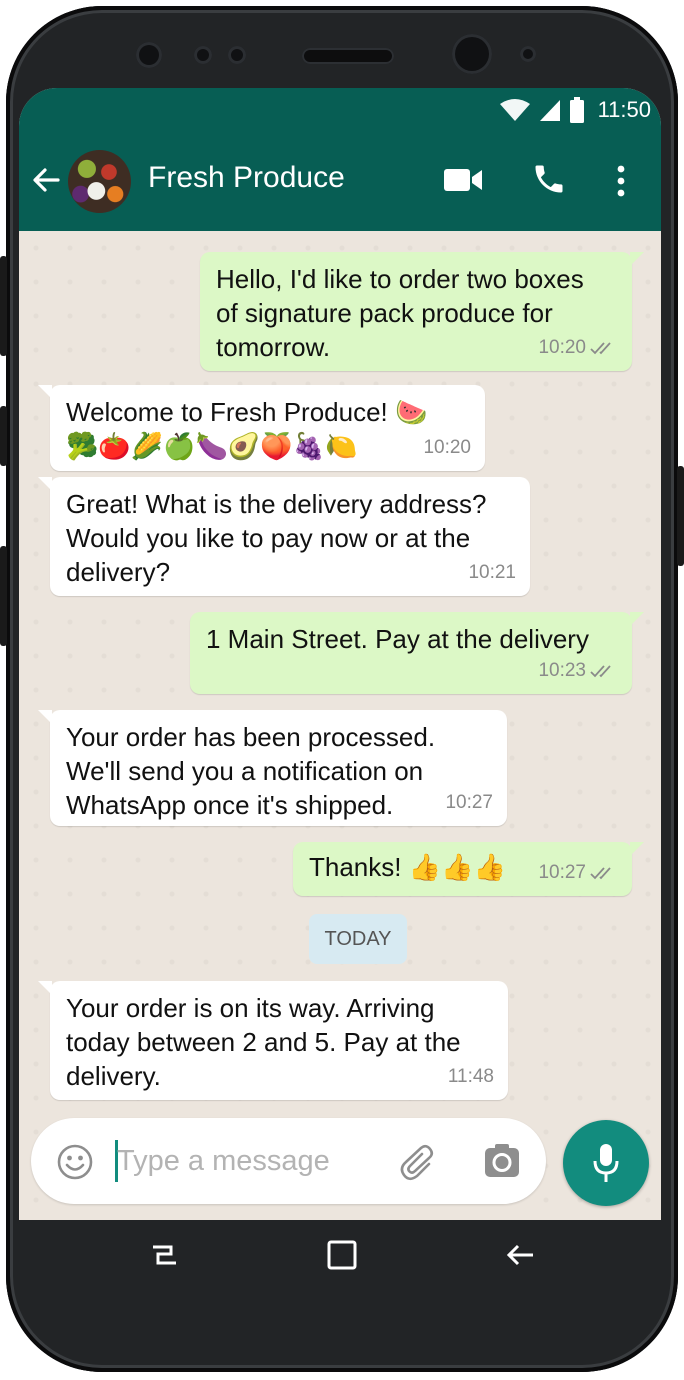  What do you see at coordinates (472, 54) in the screenshot?
I see `front-camera` at bounding box center [472, 54].